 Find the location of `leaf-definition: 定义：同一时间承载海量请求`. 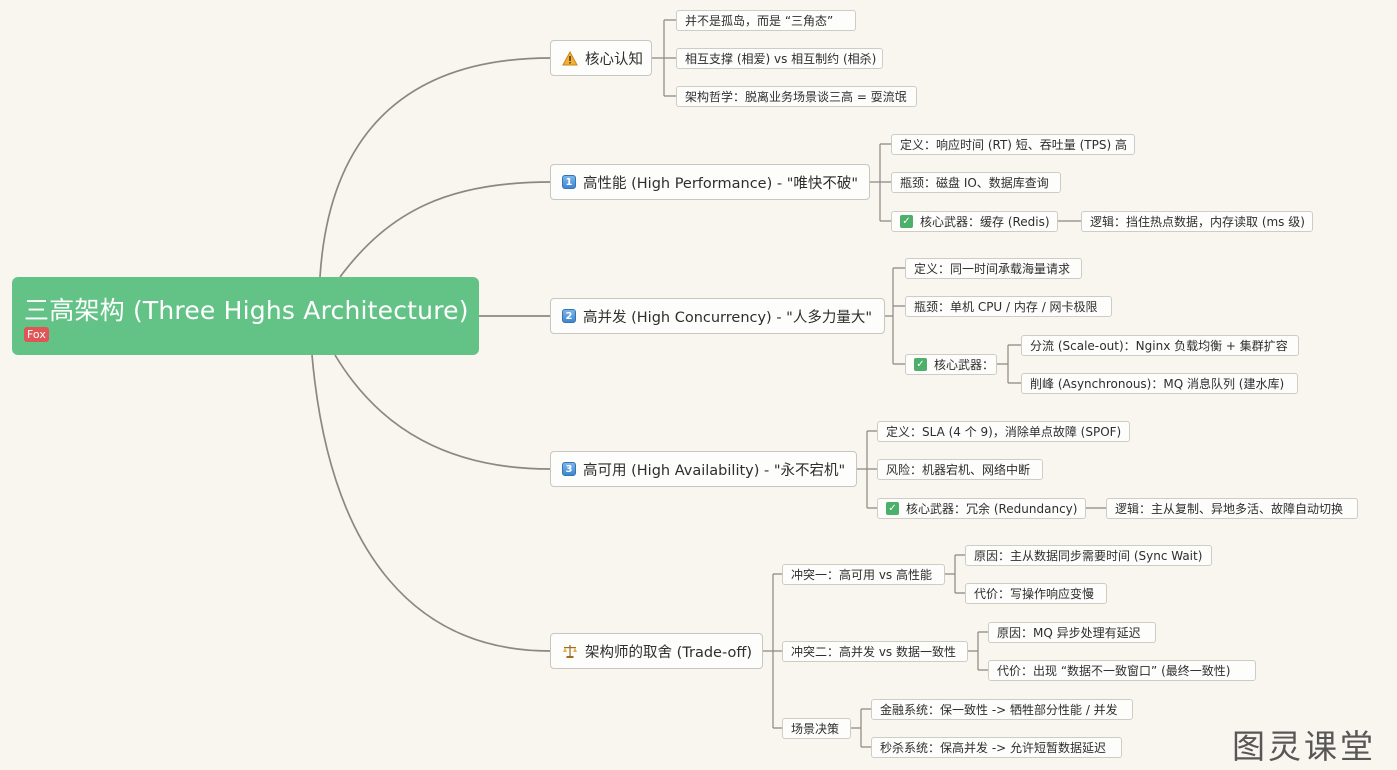

leaf-definition: 定义：同一时间承载海量请求 is located at coordinates (993, 268).